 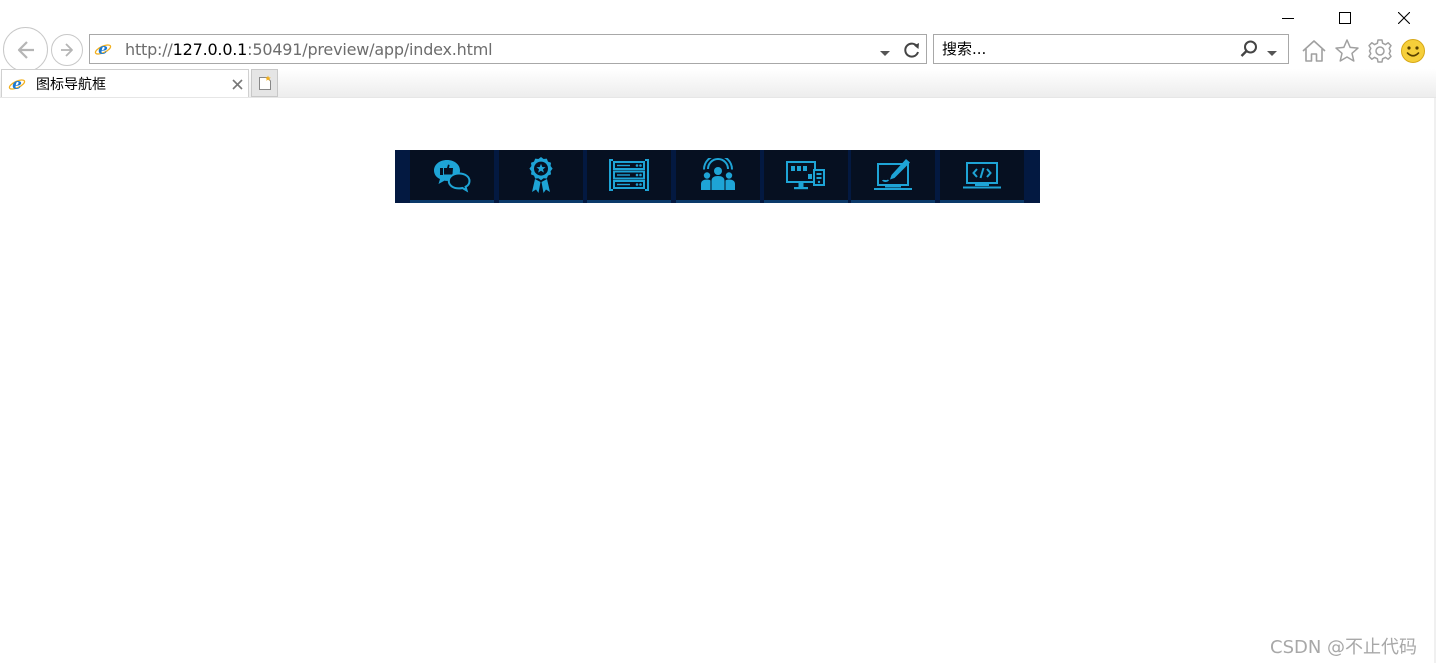 I want to click on server-rack-icon, so click(x=629, y=175).